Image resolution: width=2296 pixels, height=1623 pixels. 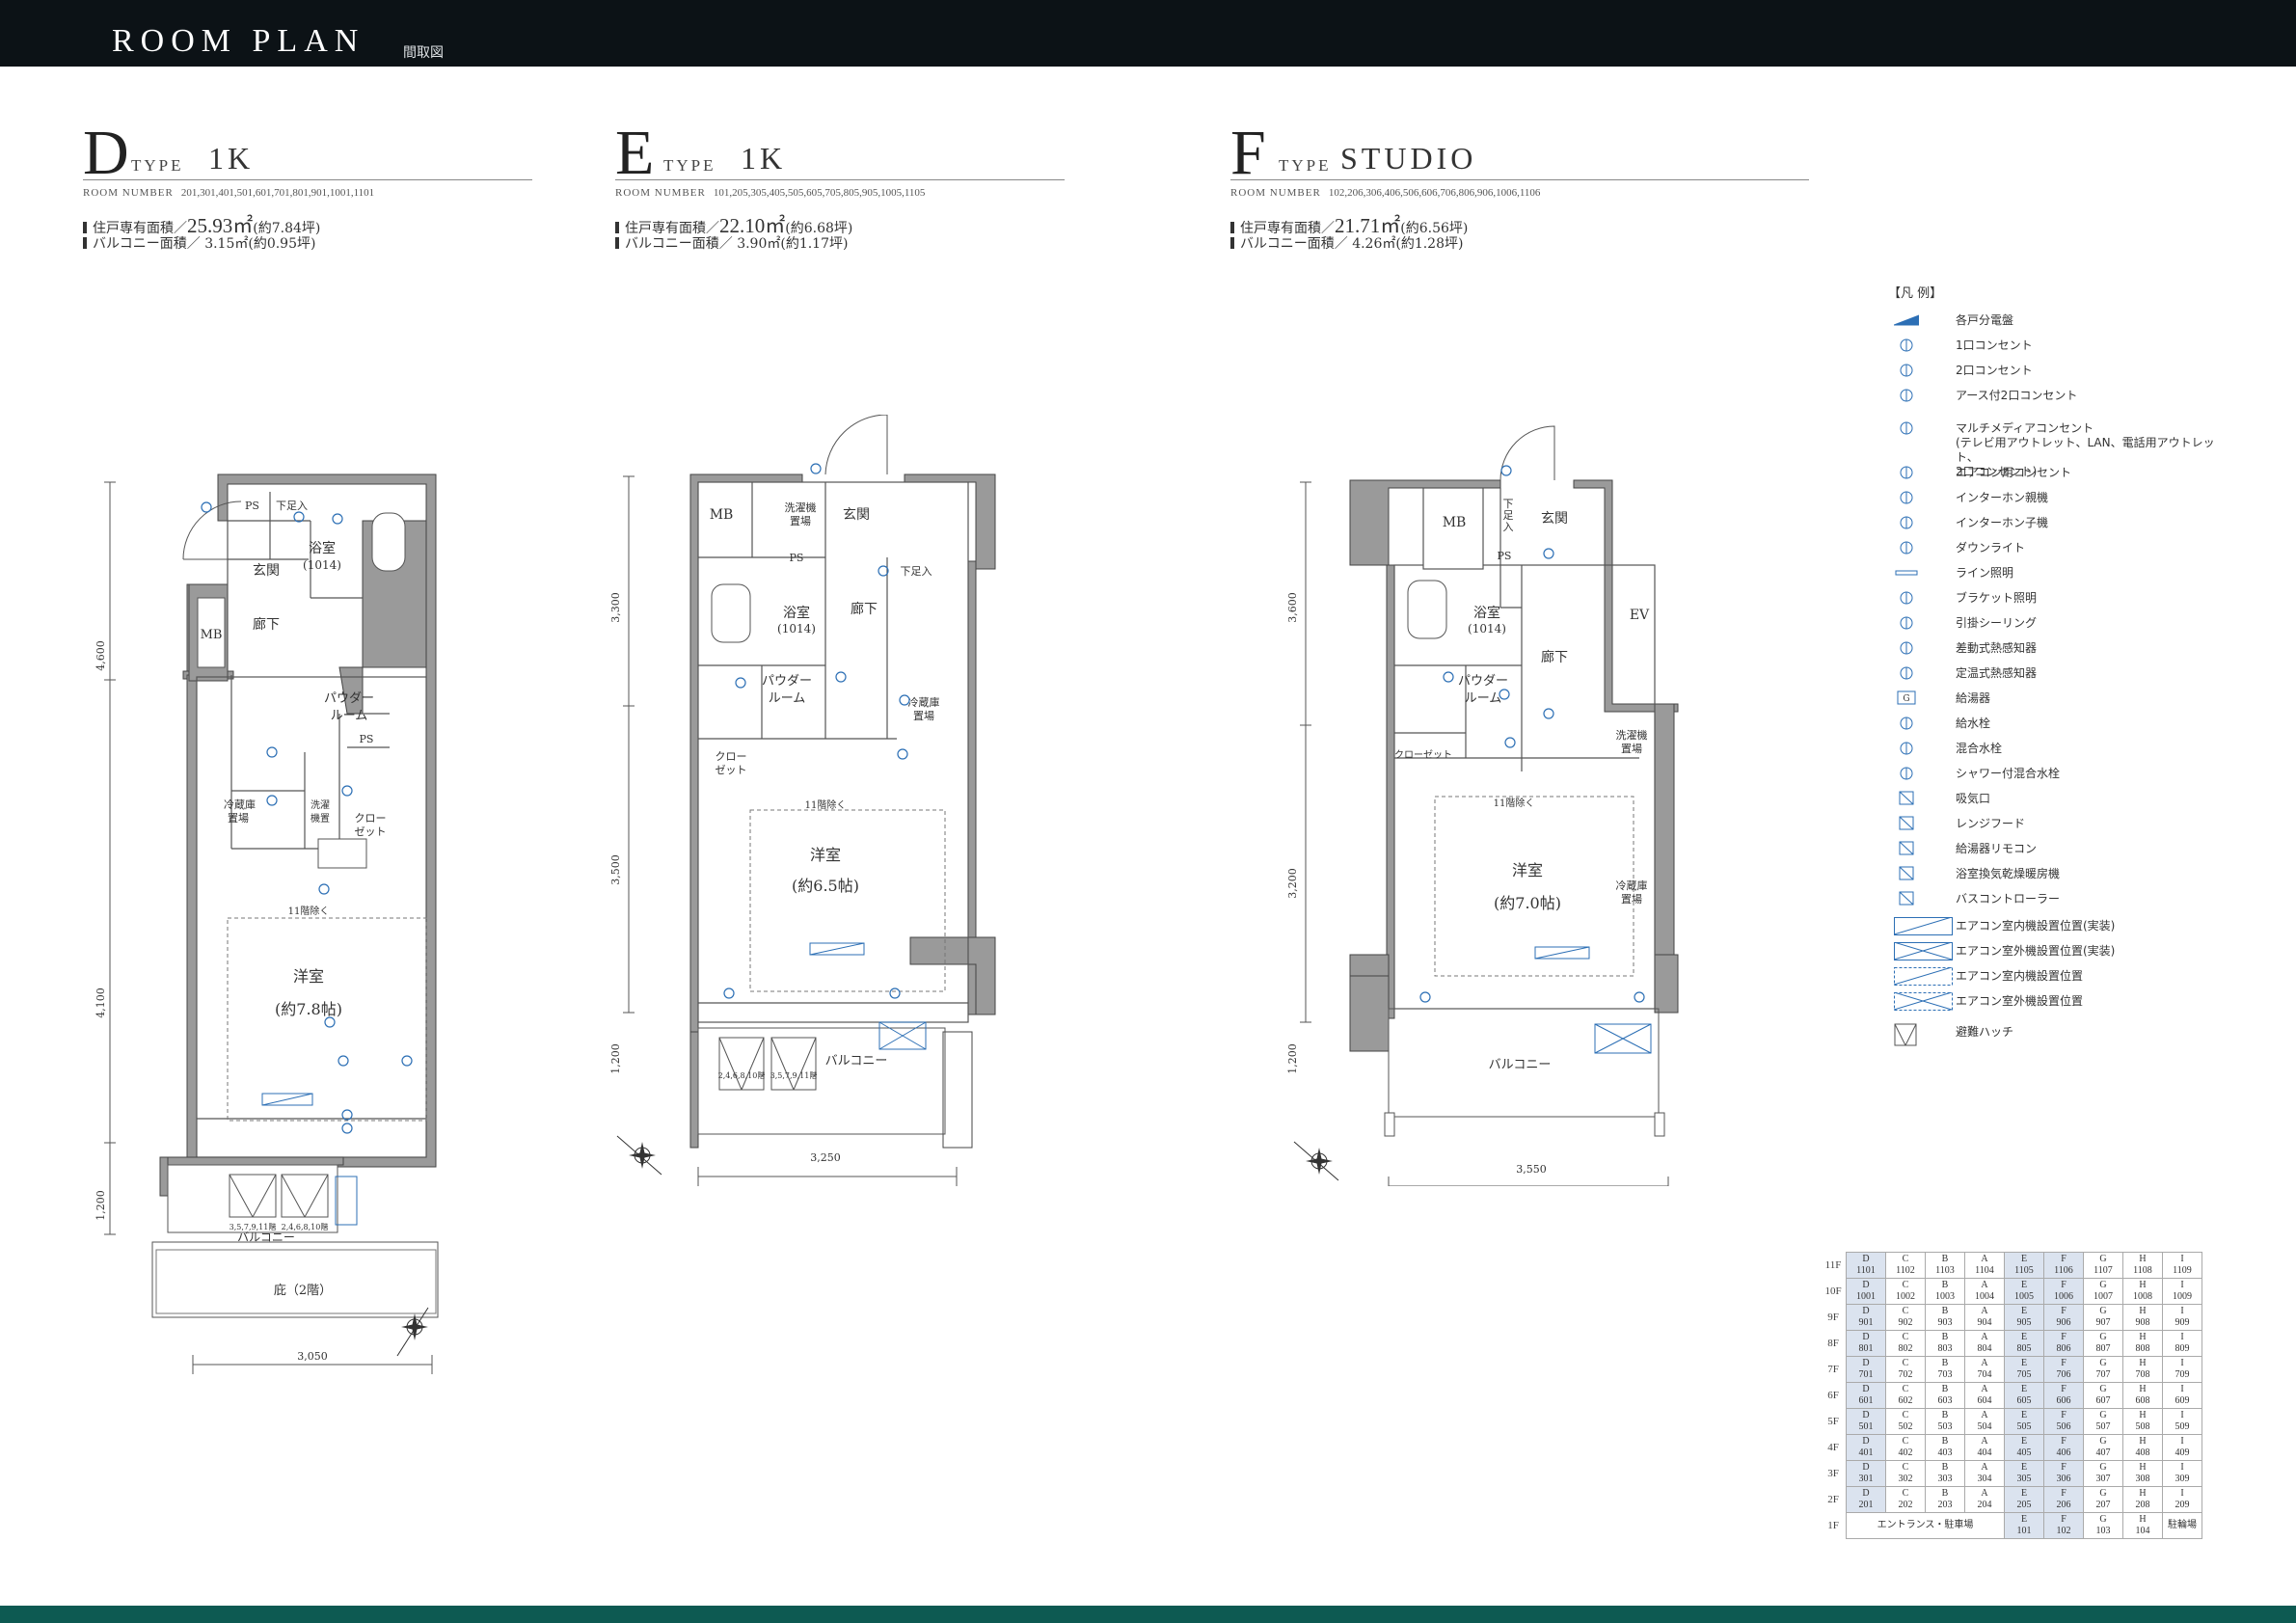 I want to click on unit-cell: E 905, so click(x=2024, y=1317).